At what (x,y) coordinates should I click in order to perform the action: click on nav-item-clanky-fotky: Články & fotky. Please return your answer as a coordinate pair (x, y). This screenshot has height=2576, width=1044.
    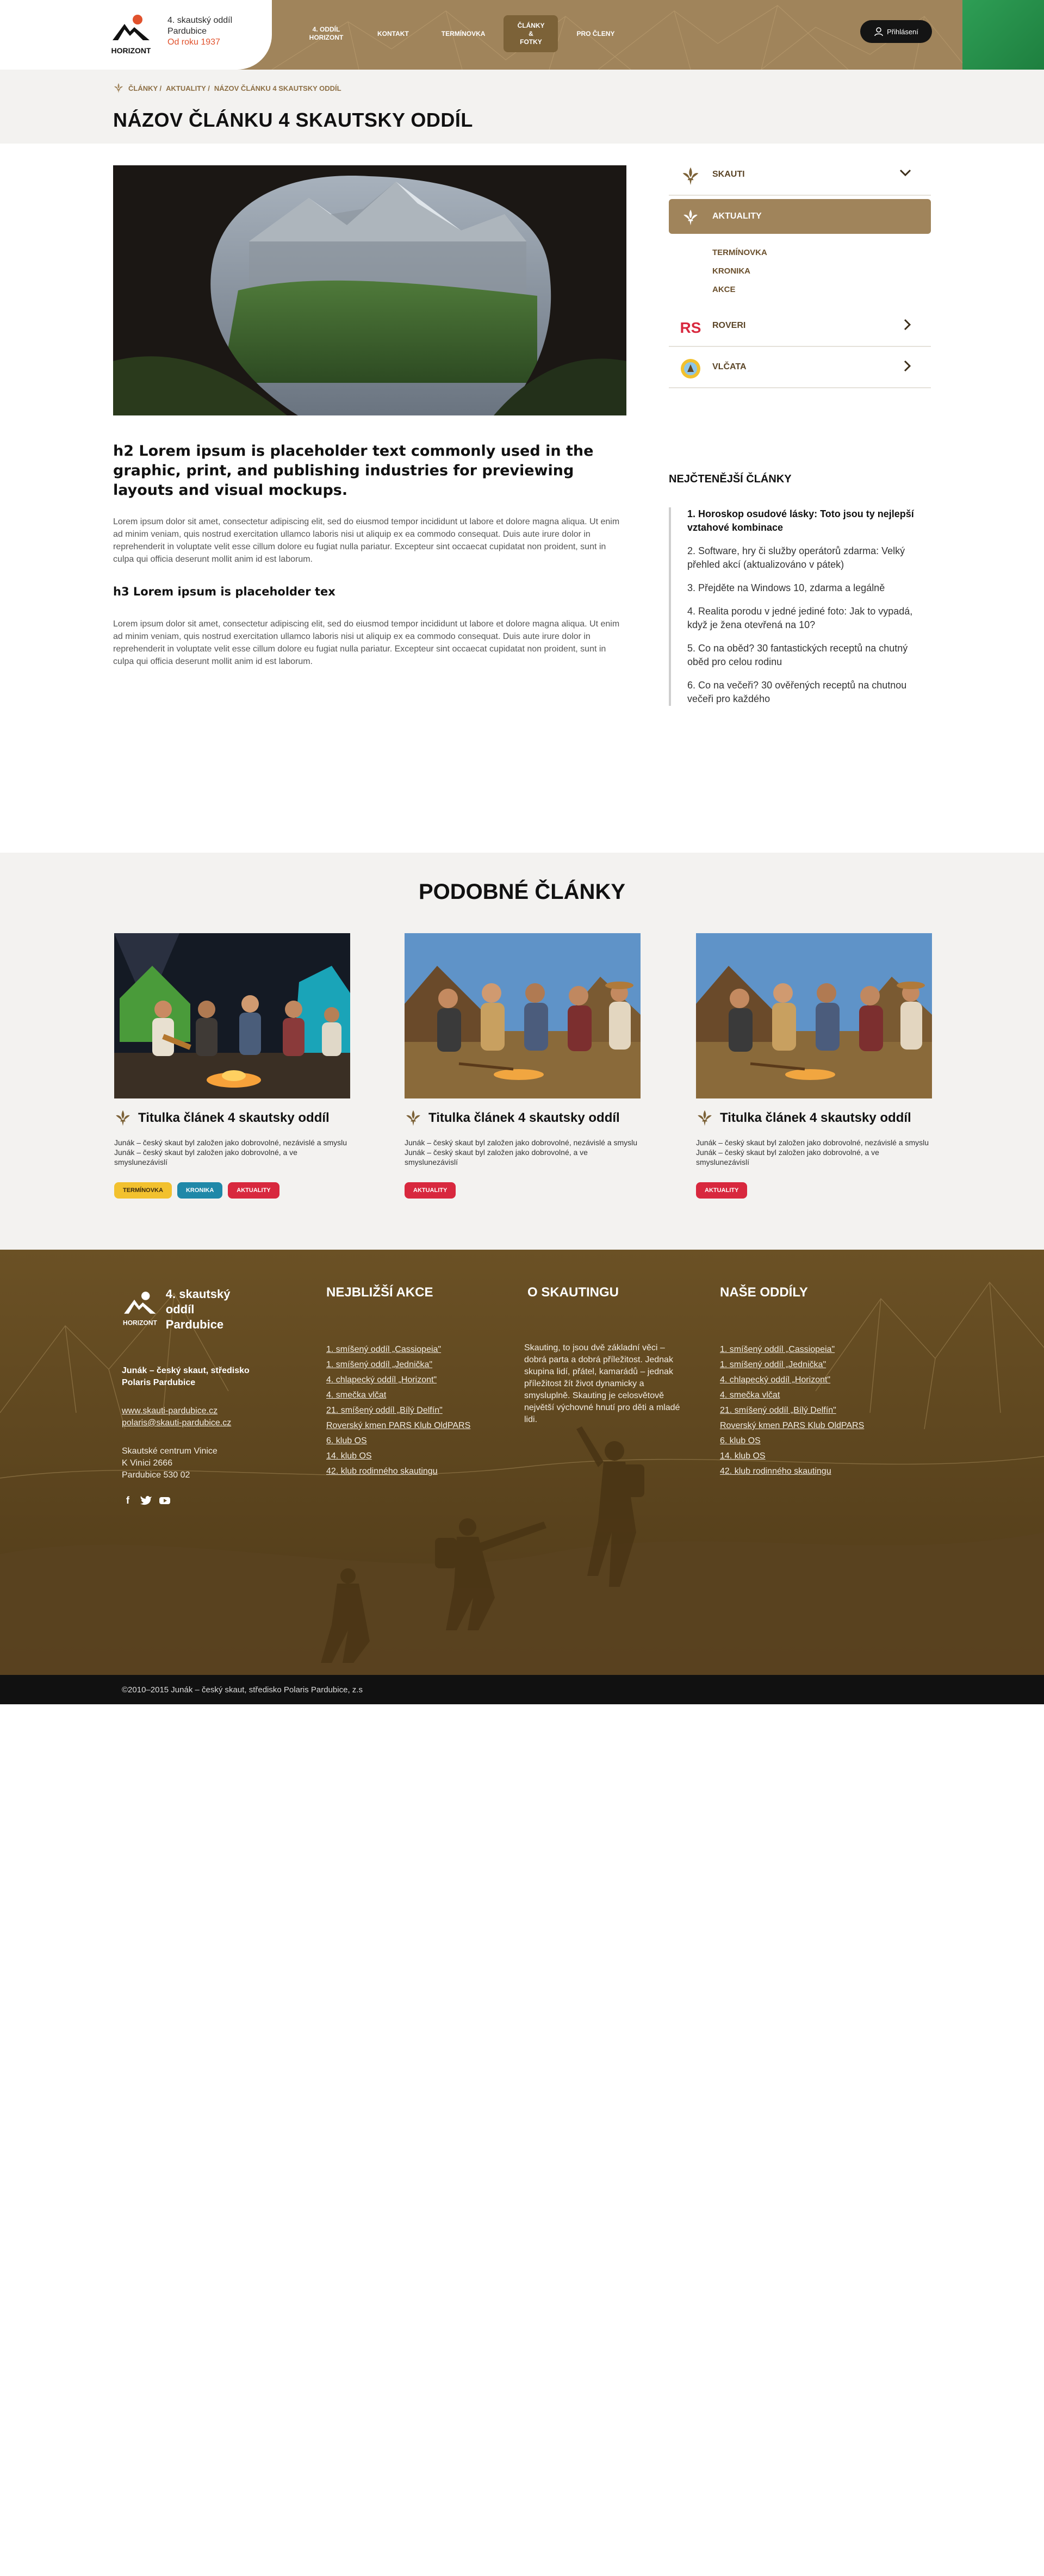
    Looking at the image, I should click on (531, 33).